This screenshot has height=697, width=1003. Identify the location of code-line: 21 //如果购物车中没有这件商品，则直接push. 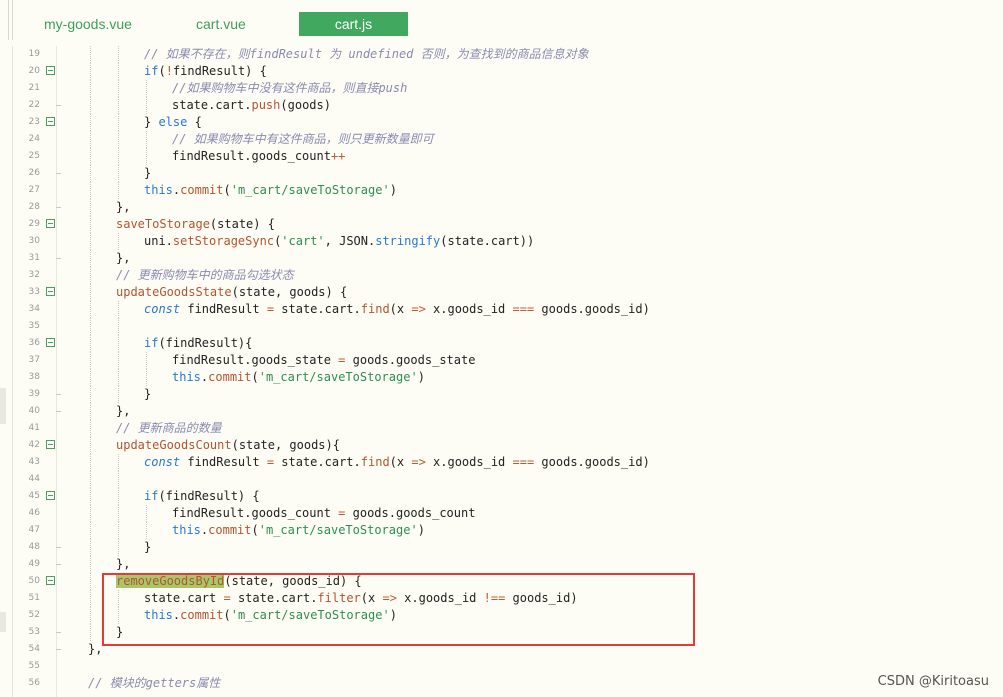
(501, 88).